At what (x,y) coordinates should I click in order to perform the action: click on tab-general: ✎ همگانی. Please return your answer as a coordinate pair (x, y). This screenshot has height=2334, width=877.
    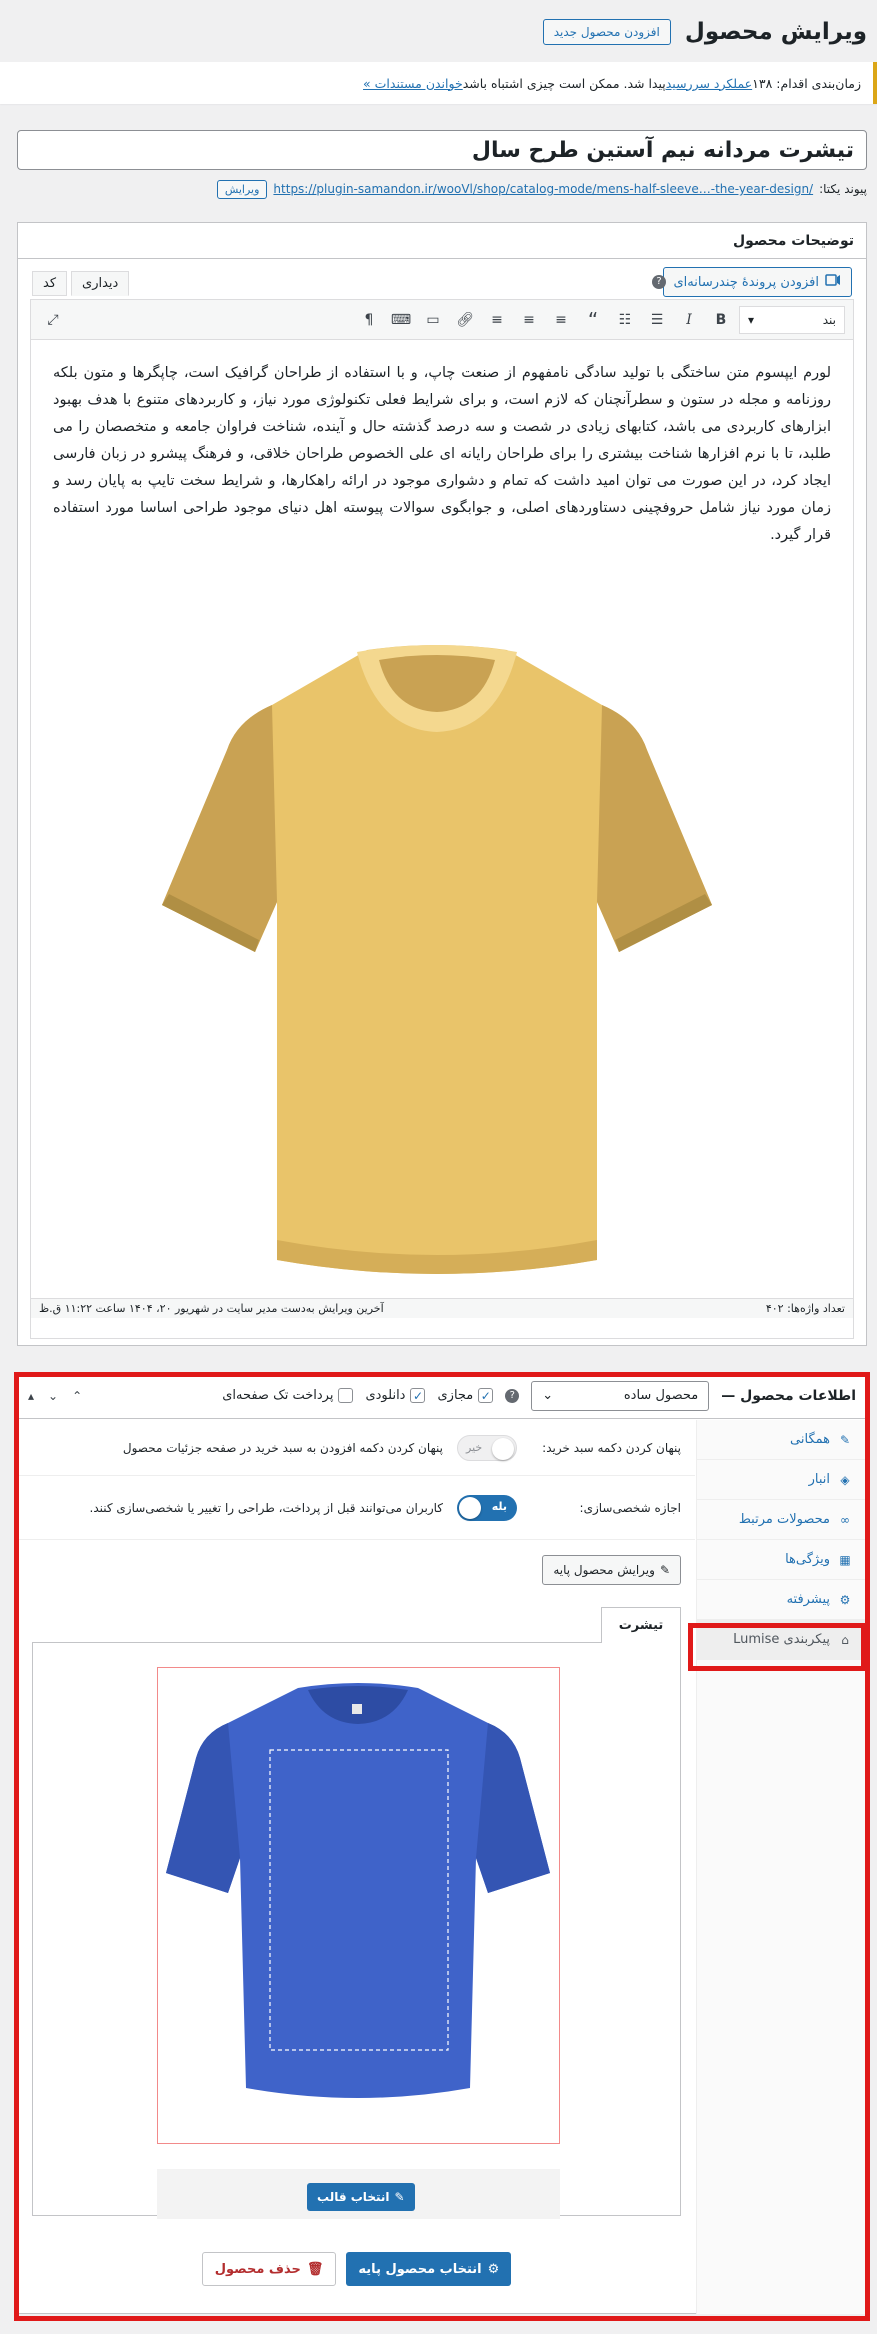
    Looking at the image, I should click on (781, 1440).